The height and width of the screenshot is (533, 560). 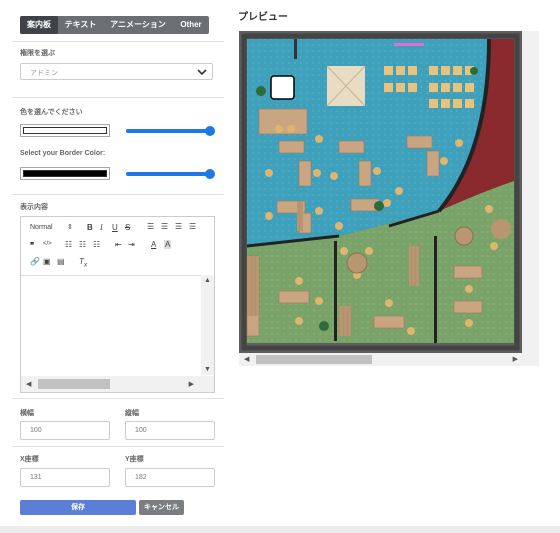 What do you see at coordinates (78, 507) in the screenshot?
I see `save-button: 保存` at bounding box center [78, 507].